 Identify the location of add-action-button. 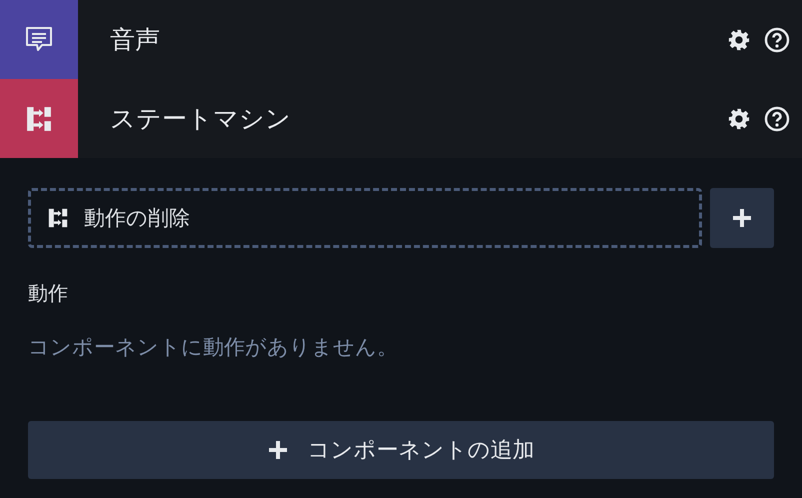
(742, 218).